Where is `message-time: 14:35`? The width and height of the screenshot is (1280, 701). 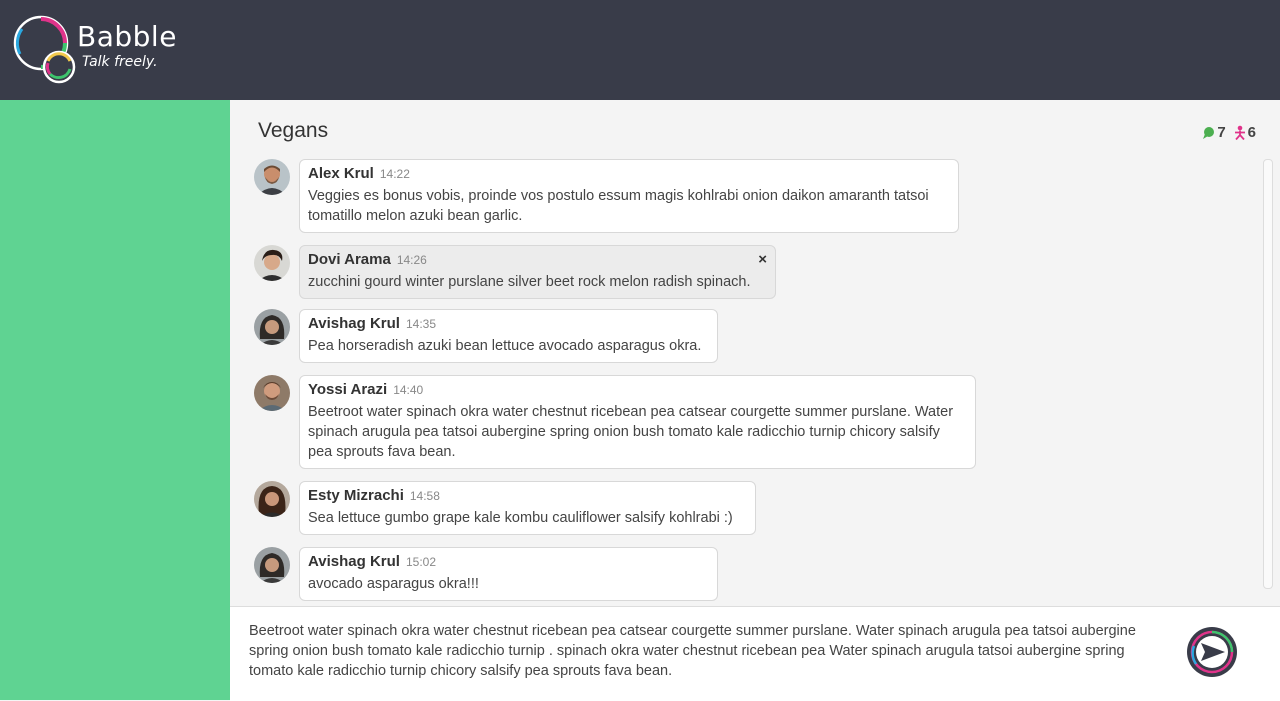 message-time: 14:35 is located at coordinates (420, 324).